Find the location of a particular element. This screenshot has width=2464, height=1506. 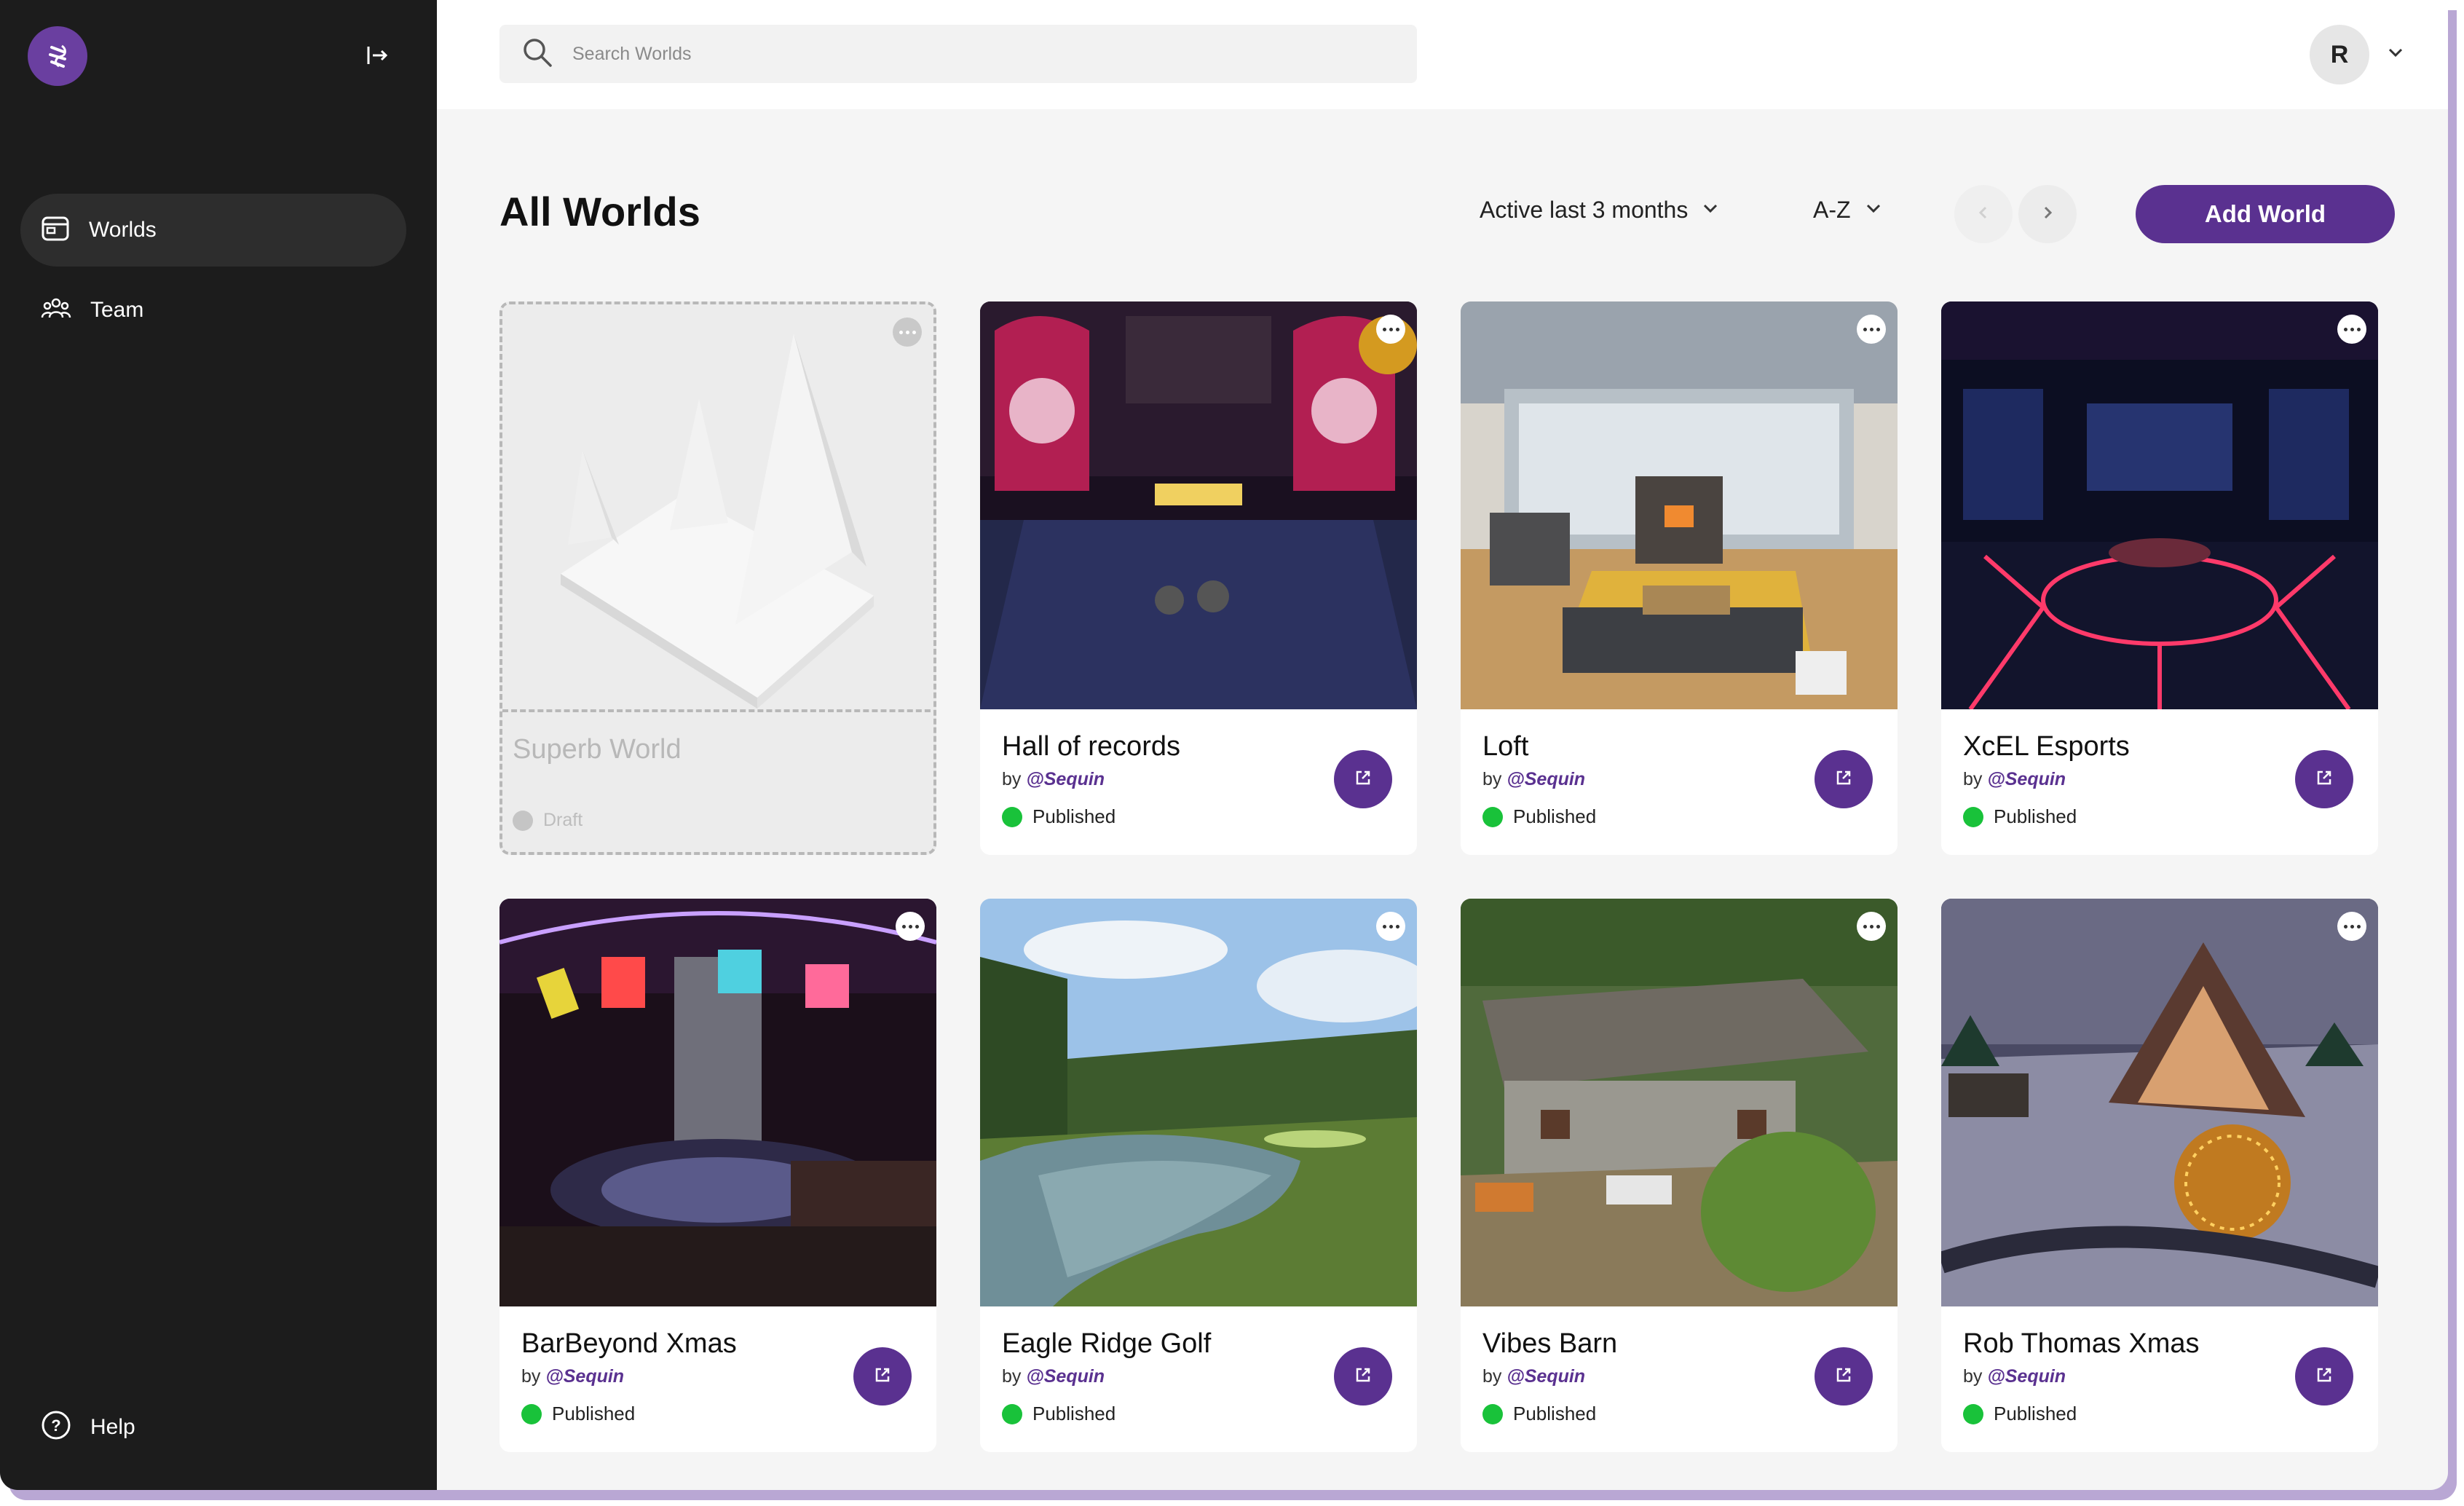

top-bar: R is located at coordinates (1442, 54).